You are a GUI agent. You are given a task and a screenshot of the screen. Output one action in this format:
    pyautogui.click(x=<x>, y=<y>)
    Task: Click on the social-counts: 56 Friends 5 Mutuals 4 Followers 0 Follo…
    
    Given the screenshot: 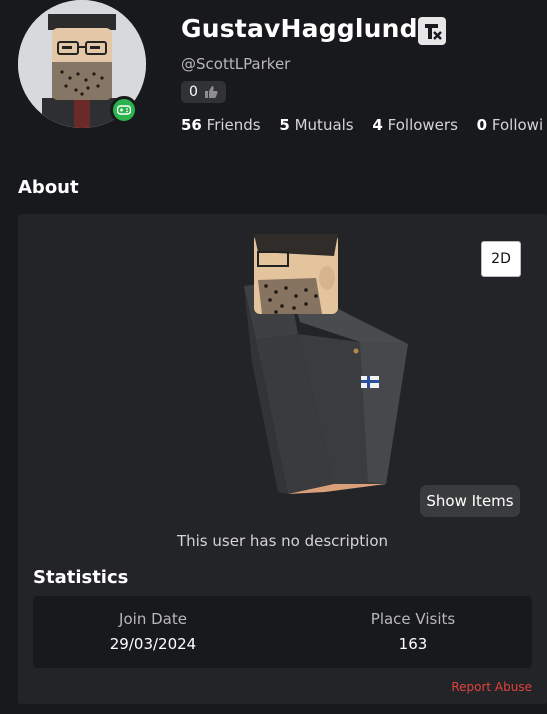 What is the action you would take?
    pyautogui.click(x=364, y=125)
    